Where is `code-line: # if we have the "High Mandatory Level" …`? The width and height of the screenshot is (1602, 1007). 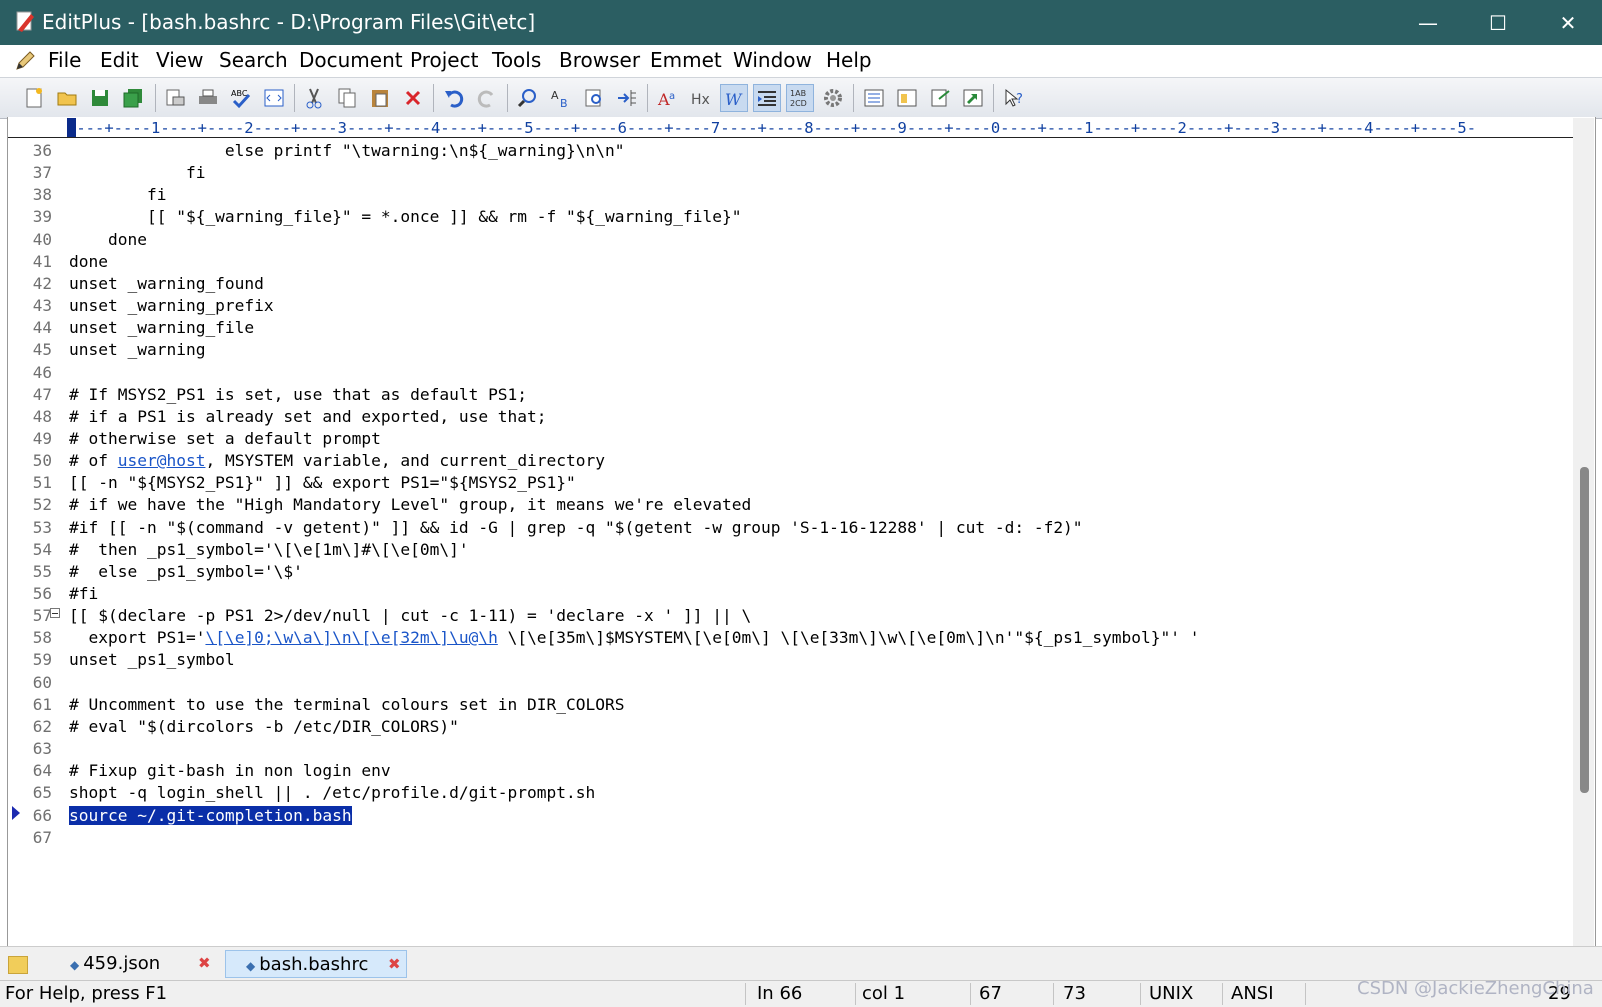
code-line: # if we have the "High Mandatory Level" … is located at coordinates (410, 505).